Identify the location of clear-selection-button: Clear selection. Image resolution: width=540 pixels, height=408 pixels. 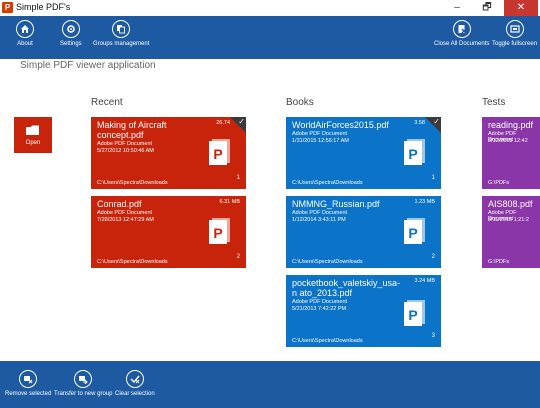
(135, 383).